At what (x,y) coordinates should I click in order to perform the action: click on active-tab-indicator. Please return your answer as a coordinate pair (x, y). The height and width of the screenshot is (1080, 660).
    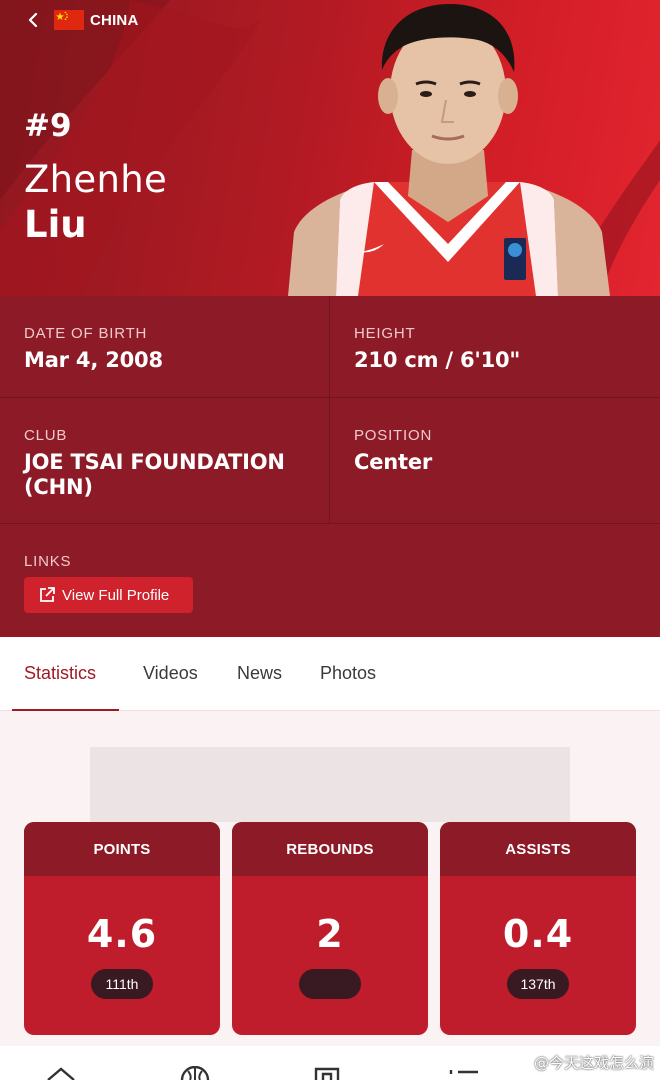
    Looking at the image, I should click on (65, 710).